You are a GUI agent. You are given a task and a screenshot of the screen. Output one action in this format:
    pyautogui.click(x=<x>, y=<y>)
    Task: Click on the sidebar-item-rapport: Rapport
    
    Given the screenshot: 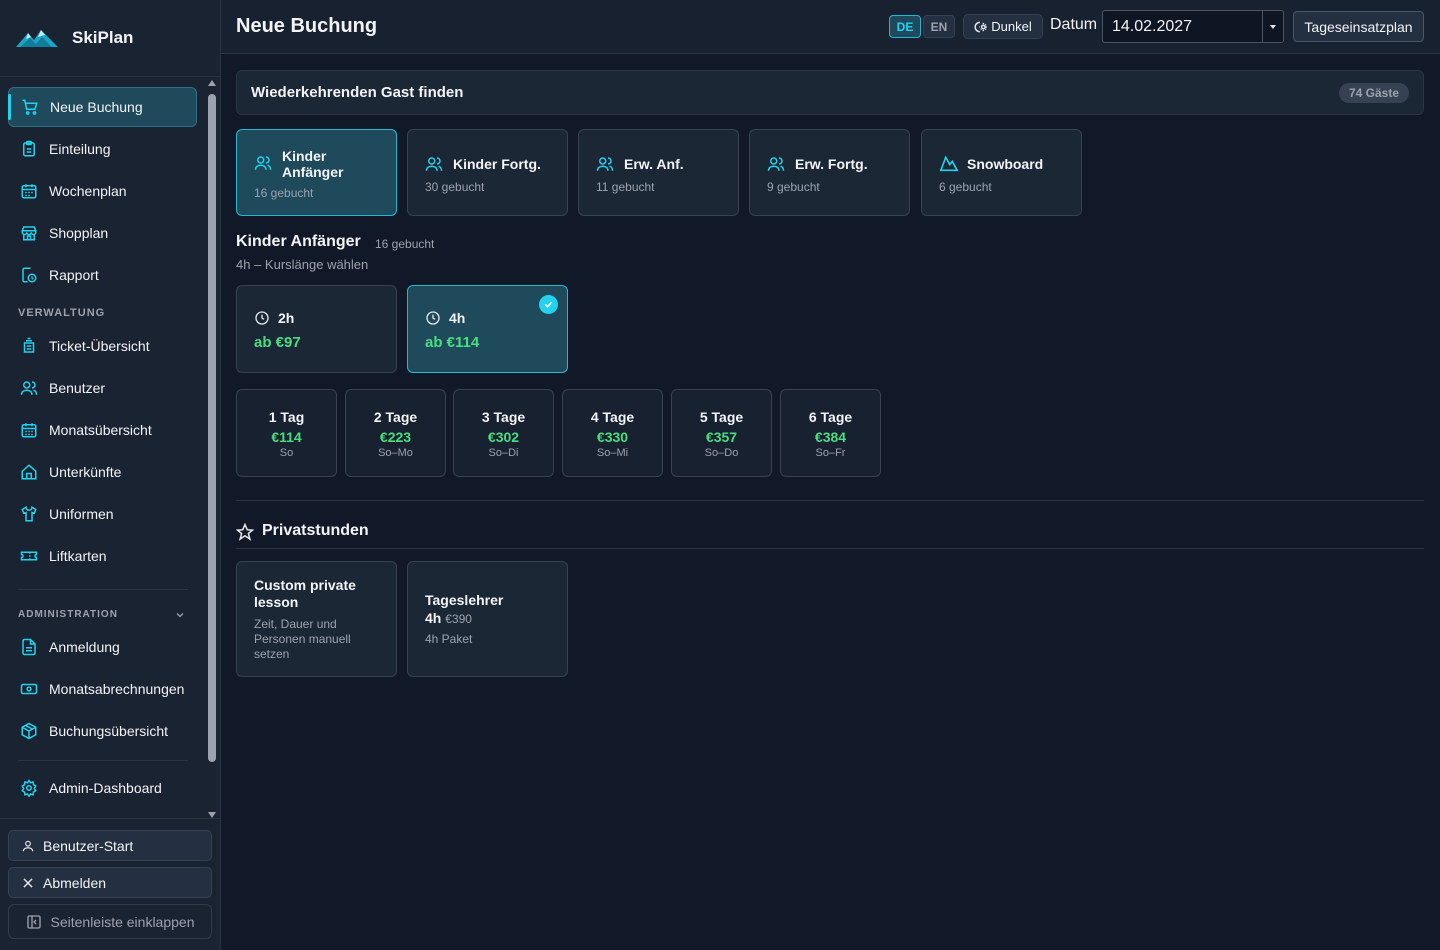 What is the action you would take?
    pyautogui.click(x=102, y=275)
    